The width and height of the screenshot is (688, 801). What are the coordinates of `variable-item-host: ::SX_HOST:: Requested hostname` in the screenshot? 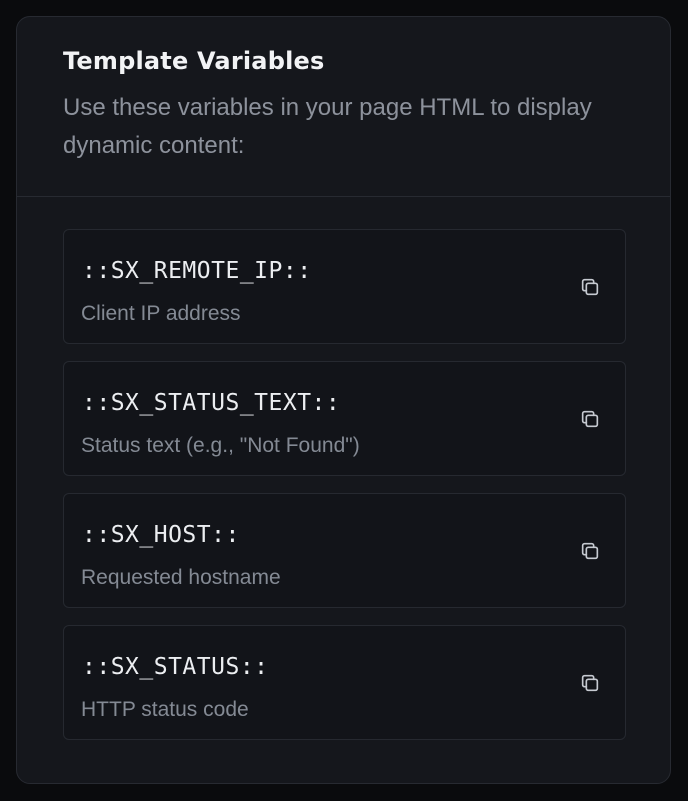 It's located at (344, 550).